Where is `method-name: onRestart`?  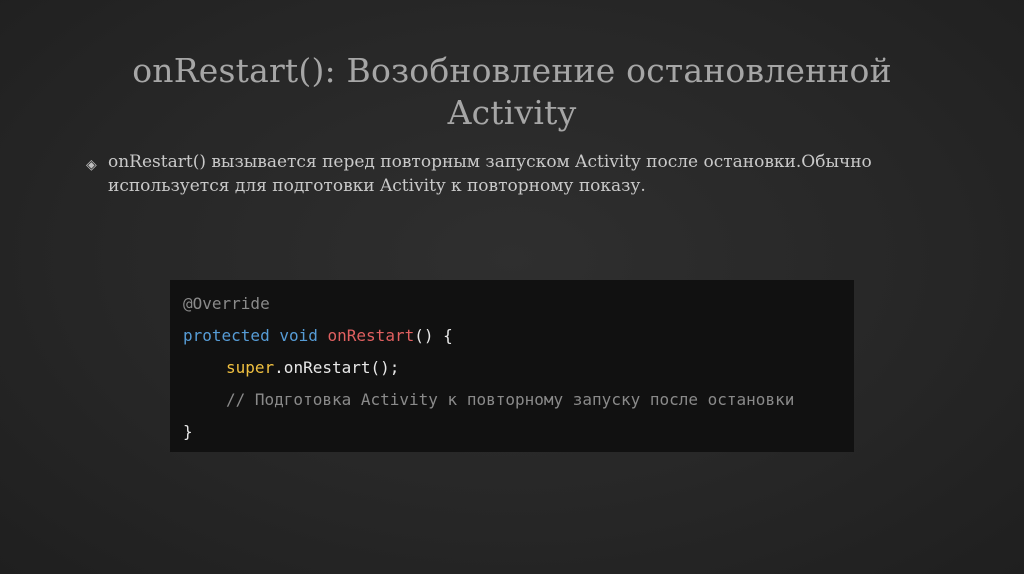 method-name: onRestart is located at coordinates (371, 335).